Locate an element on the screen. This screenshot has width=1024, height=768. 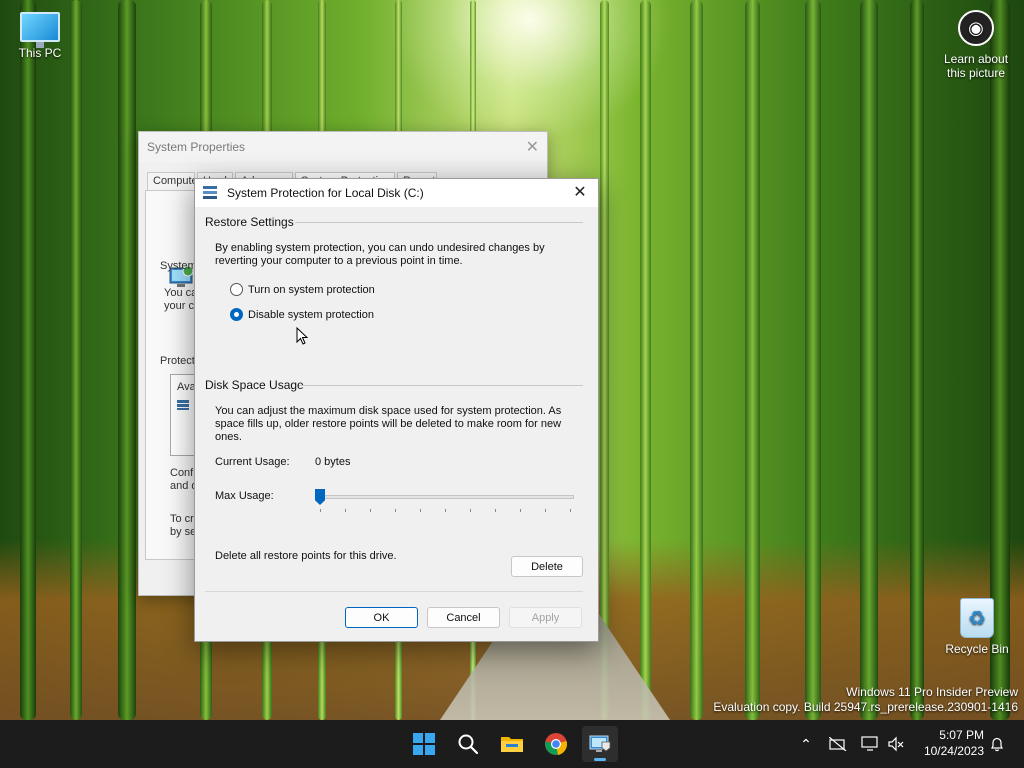
display-status is located at coordinates (870, 744).